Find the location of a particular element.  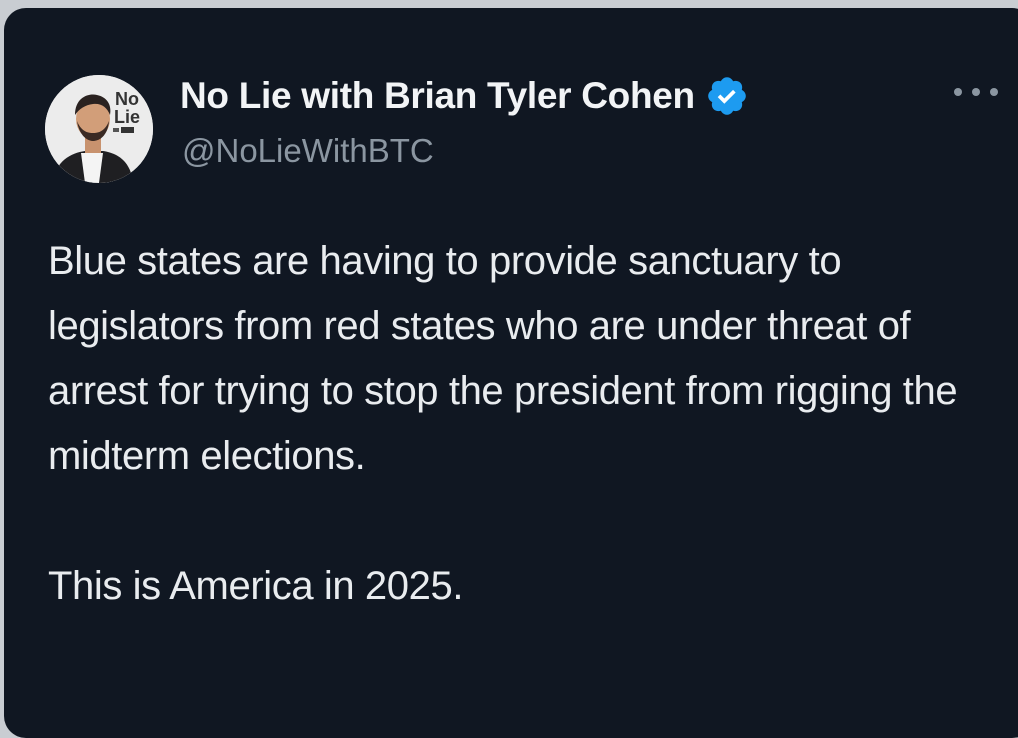

tweet-paragraph: This is America in 2025. is located at coordinates (256, 586).